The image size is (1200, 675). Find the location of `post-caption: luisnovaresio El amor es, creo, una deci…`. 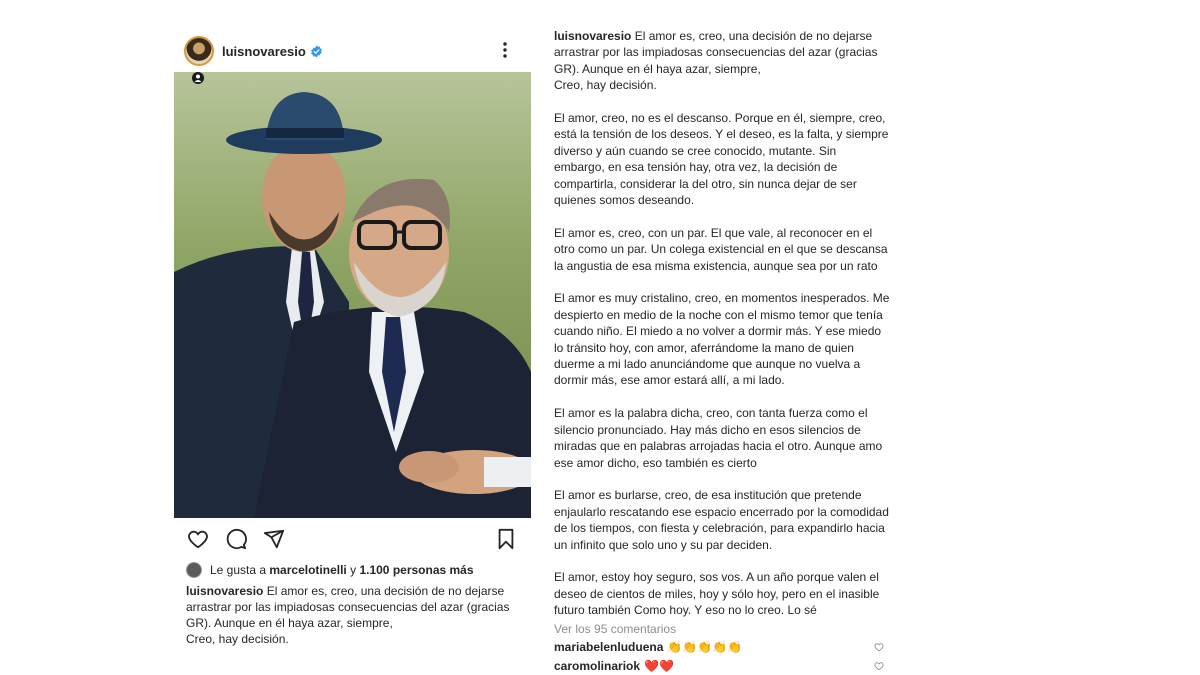

post-caption: luisnovaresio El amor es, creo, una deci… is located at coordinates (352, 615).